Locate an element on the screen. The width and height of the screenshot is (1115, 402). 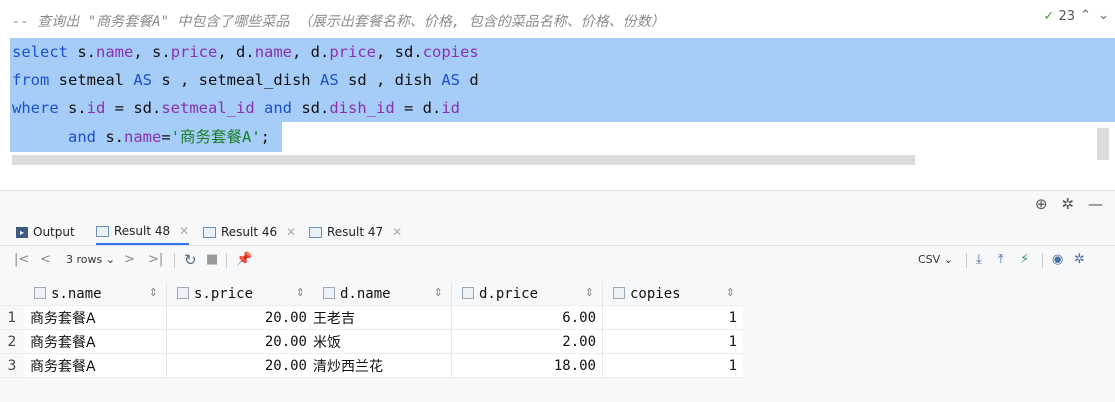
vertical-scrollbar is located at coordinates (1103, 144).